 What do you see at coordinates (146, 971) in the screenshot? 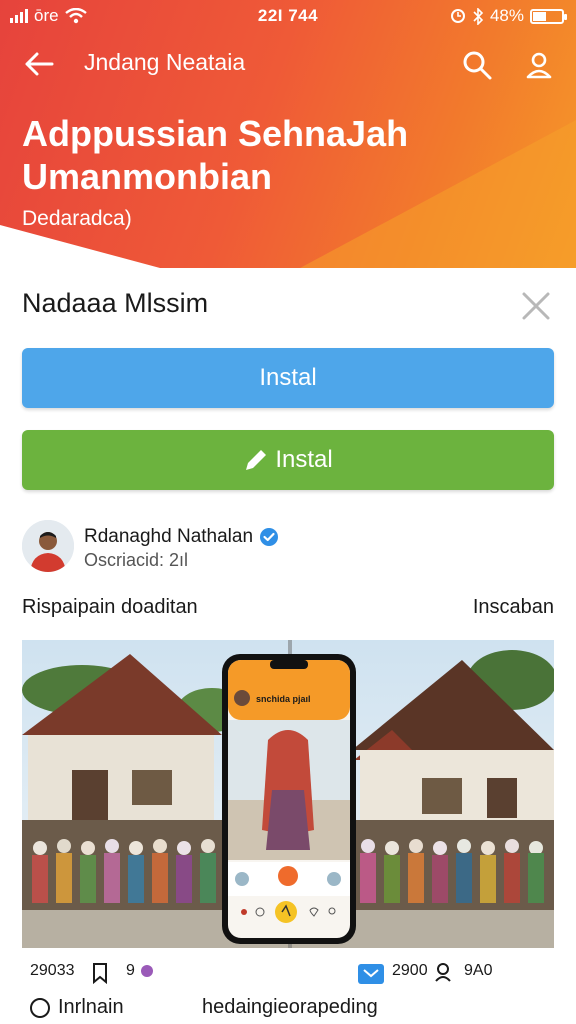
I see `heart-icon` at bounding box center [146, 971].